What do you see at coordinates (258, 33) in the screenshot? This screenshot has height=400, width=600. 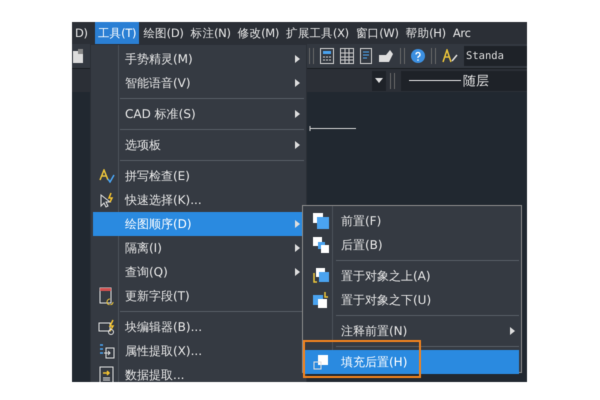 I see `menu-bar-item: 修改(M)` at bounding box center [258, 33].